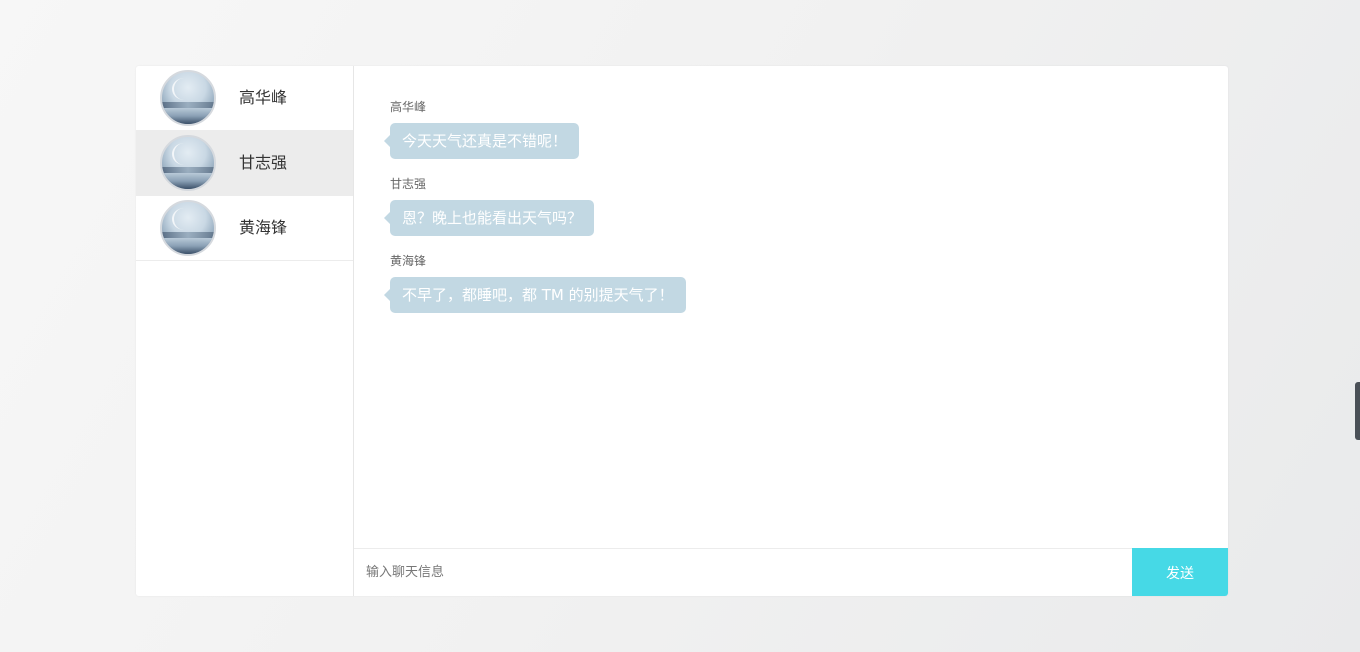 This screenshot has height=652, width=1360. What do you see at coordinates (408, 261) in the screenshot?
I see `message-sender: 黄海锋` at bounding box center [408, 261].